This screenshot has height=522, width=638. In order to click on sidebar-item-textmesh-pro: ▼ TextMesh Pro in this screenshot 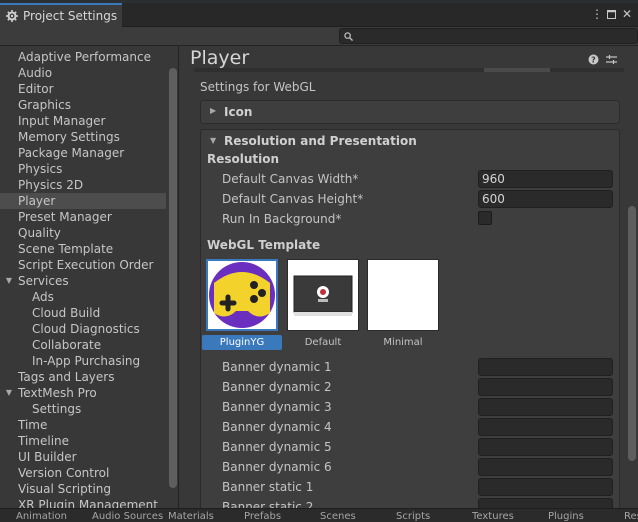, I will do `click(83, 393)`.